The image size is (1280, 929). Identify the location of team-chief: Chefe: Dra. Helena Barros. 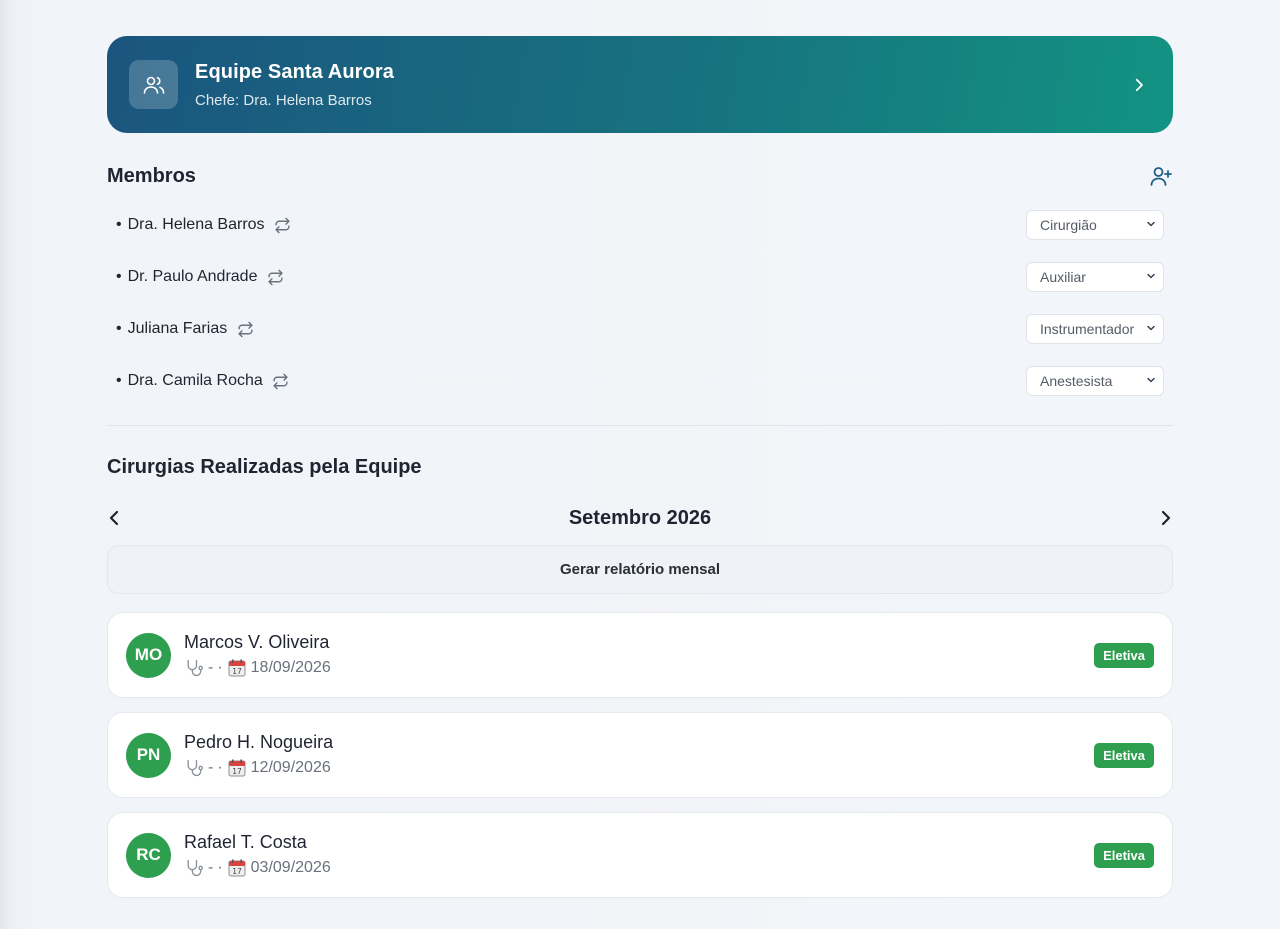
(283, 100).